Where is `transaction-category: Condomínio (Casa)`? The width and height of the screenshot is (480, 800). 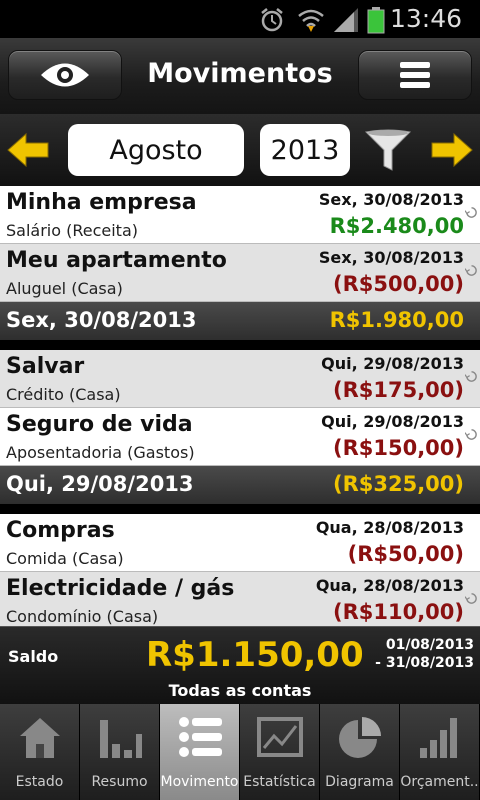 transaction-category: Condomínio (Casa) is located at coordinates (82, 616).